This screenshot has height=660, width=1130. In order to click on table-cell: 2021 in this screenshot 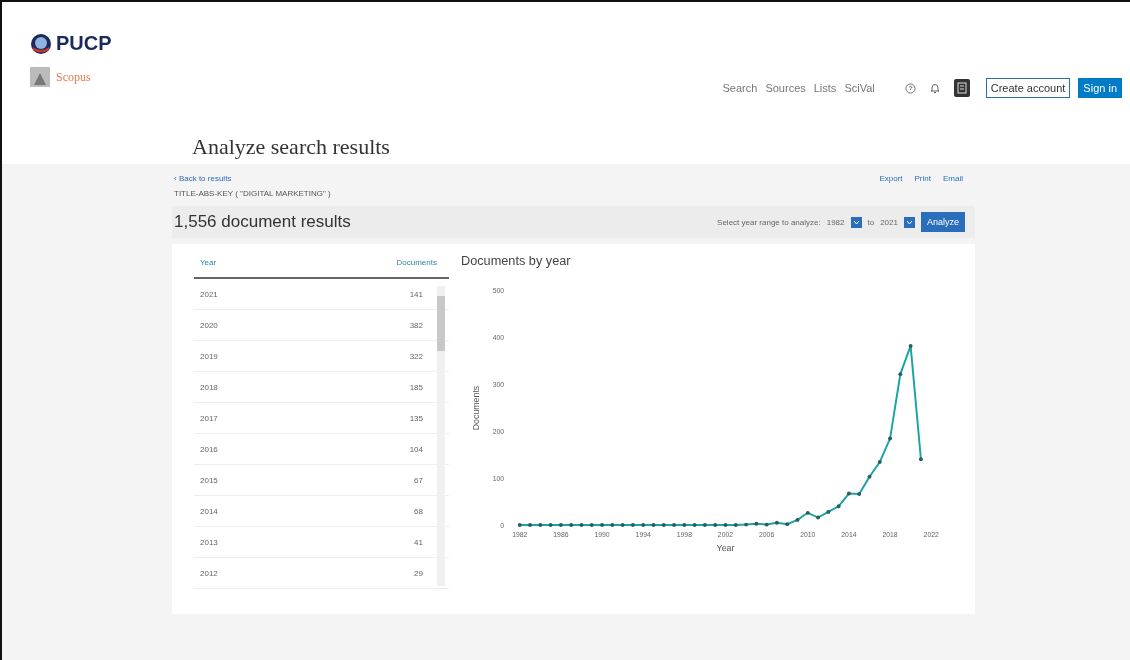, I will do `click(209, 294)`.